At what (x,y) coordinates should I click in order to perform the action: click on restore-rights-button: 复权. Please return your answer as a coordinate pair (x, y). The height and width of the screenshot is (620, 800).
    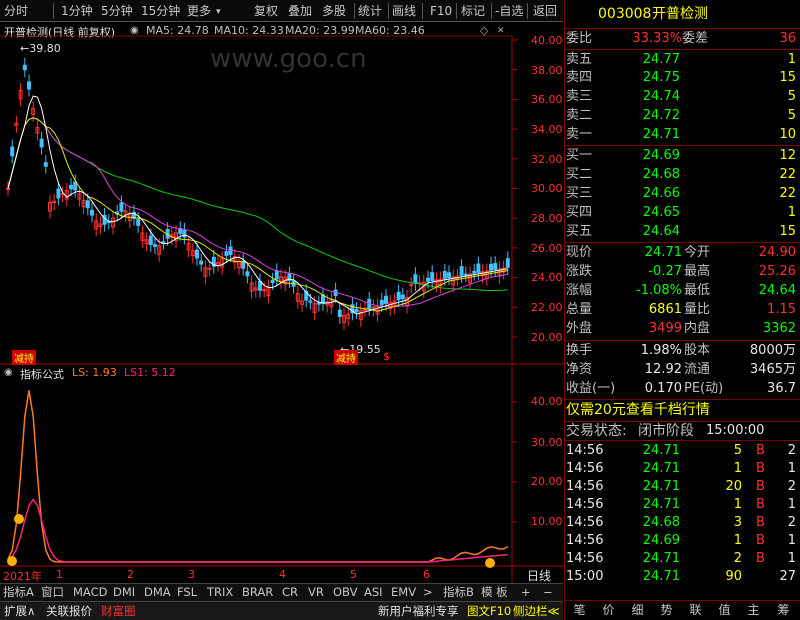
    Looking at the image, I should click on (266, 11).